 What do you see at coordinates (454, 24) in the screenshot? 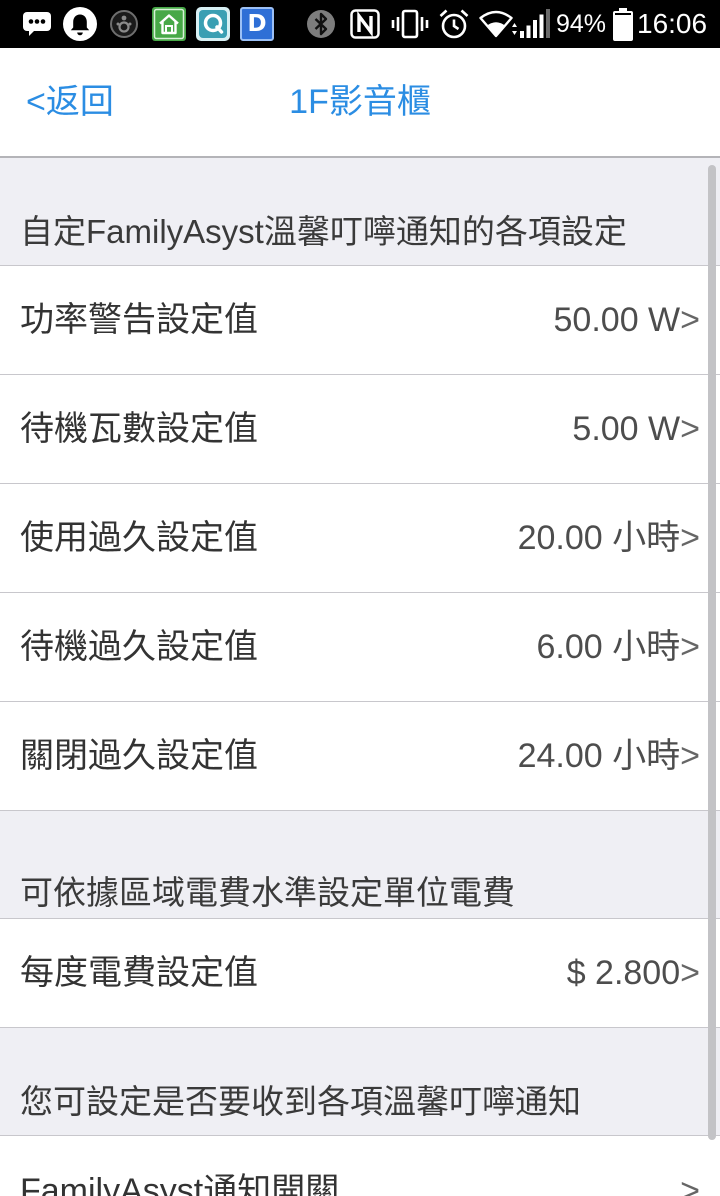
I see `alarm-icon` at bounding box center [454, 24].